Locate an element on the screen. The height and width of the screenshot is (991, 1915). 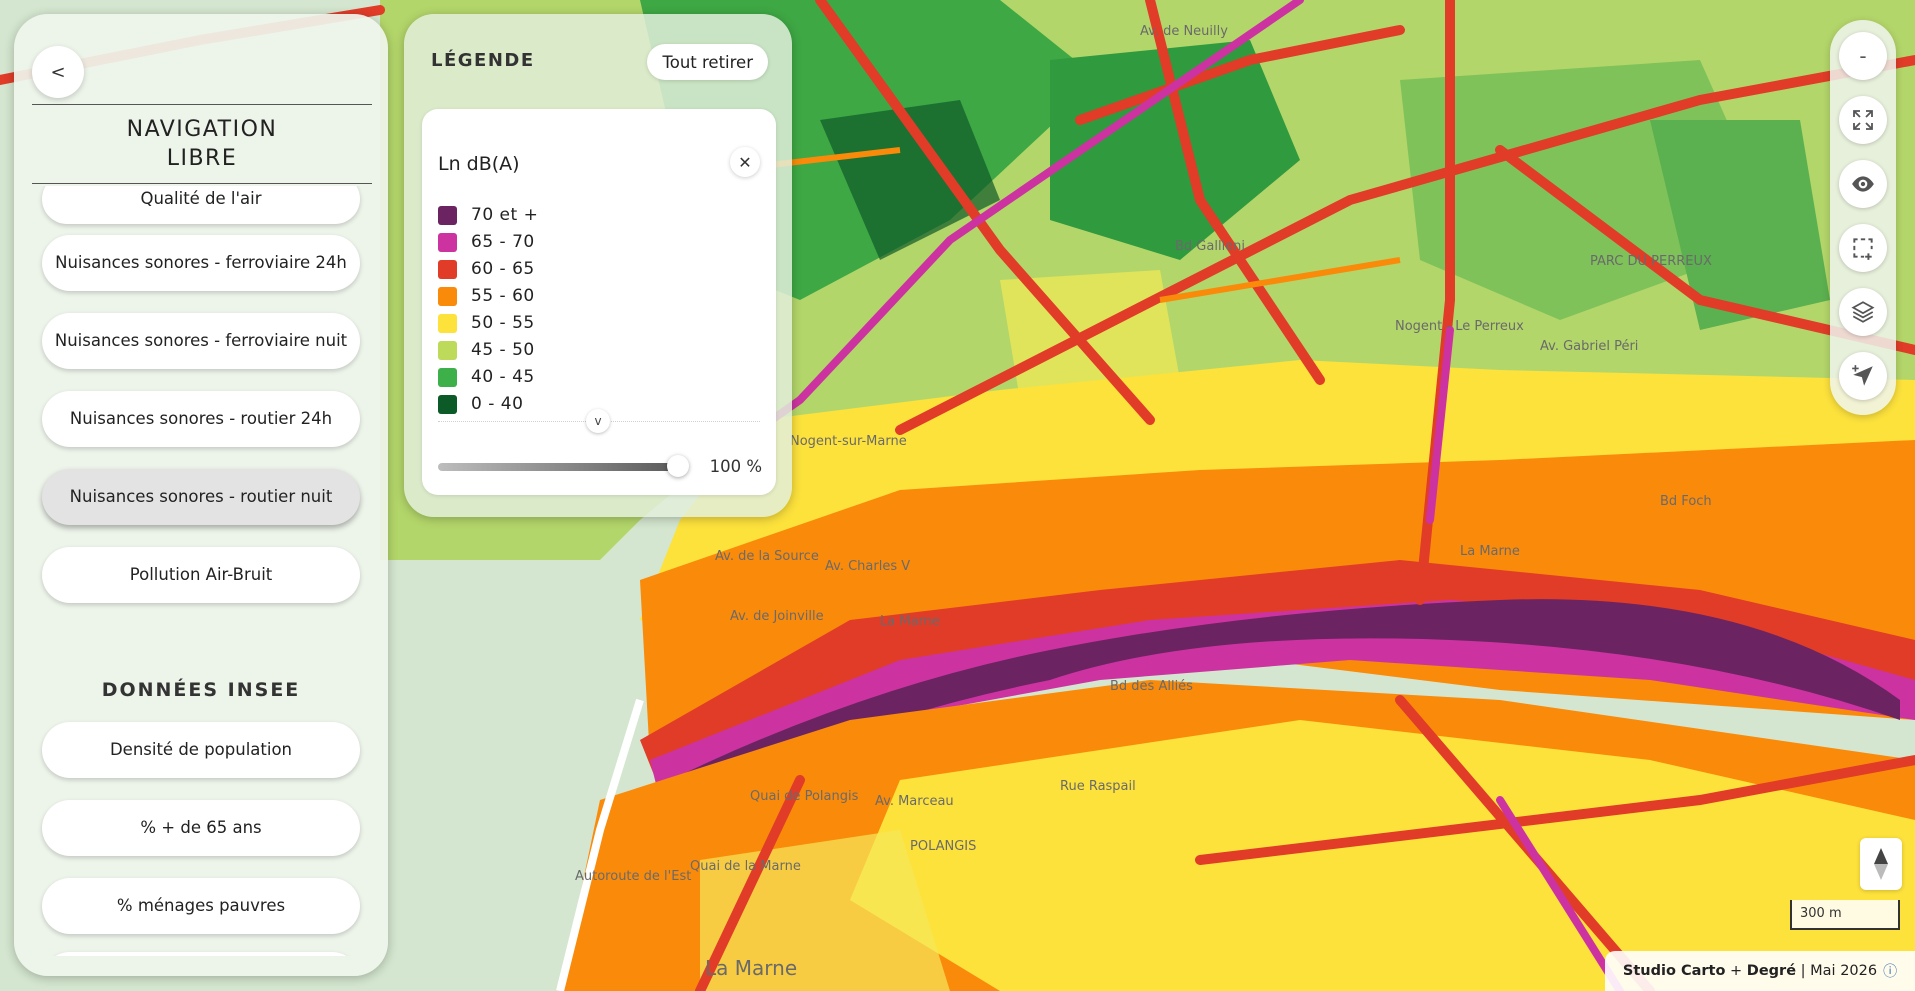
map-label: Av. de Joinville is located at coordinates (777, 616).